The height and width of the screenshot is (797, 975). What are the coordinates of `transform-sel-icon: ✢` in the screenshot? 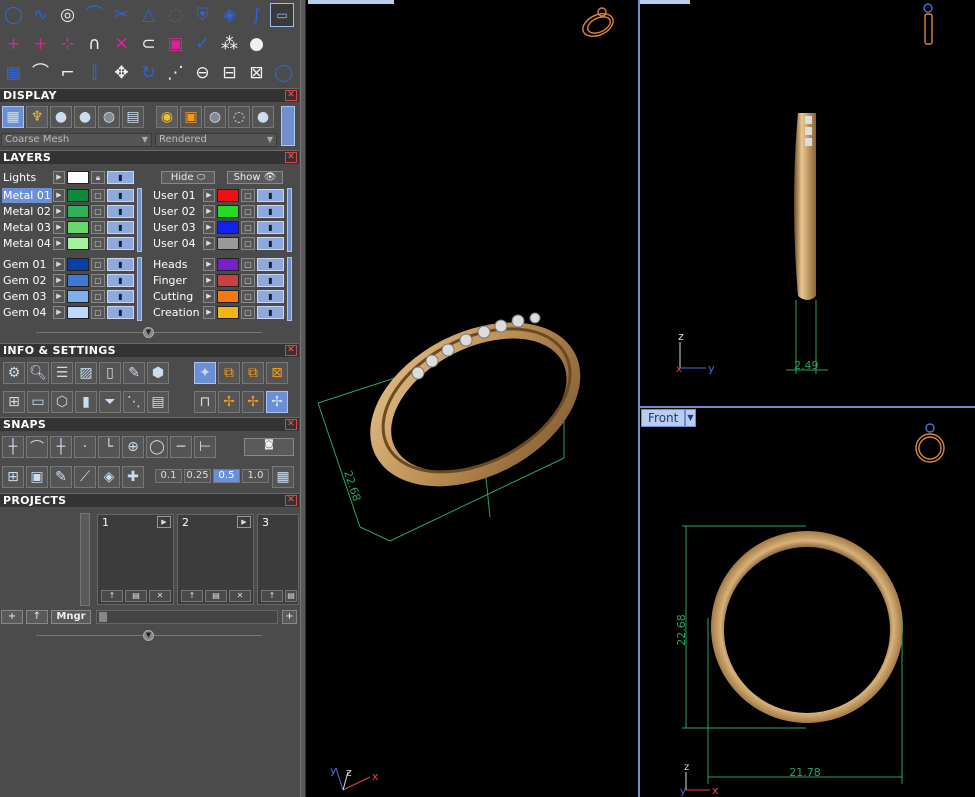 It's located at (277, 402).